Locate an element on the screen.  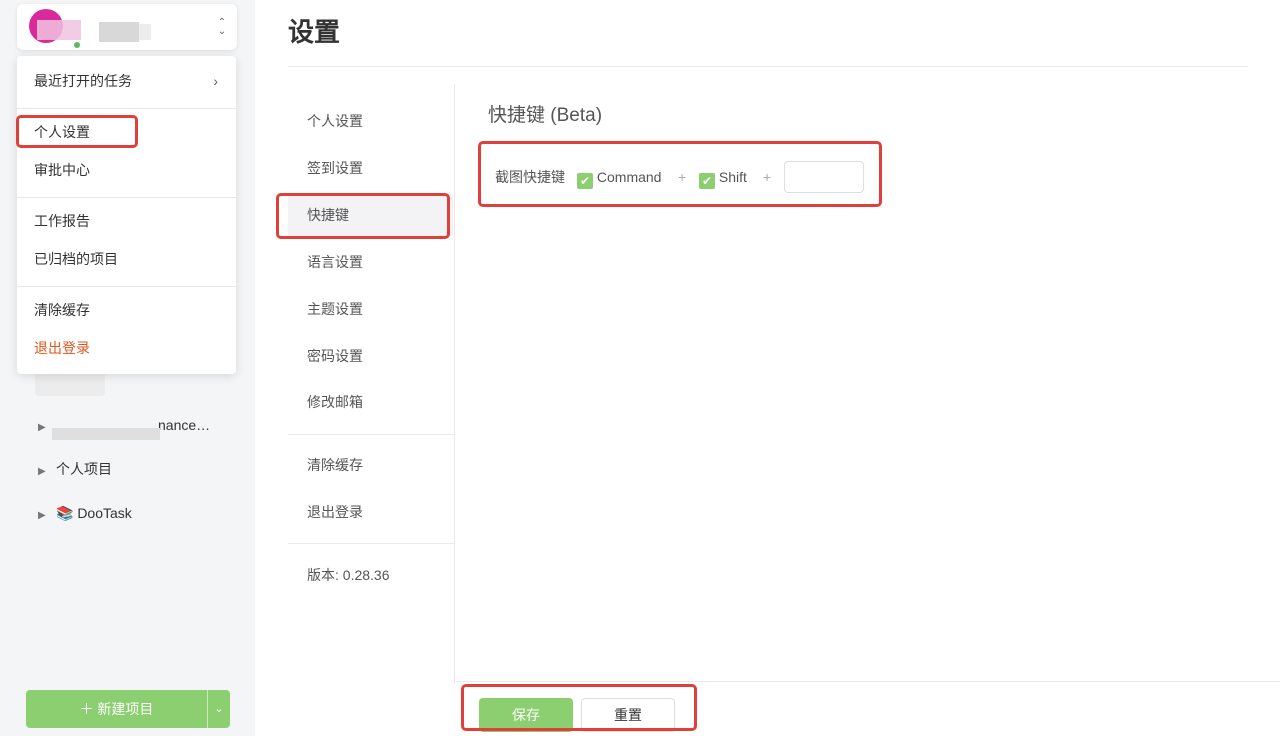
project-item-dootask: ▶ 📚 DooTask is located at coordinates (85, 513).